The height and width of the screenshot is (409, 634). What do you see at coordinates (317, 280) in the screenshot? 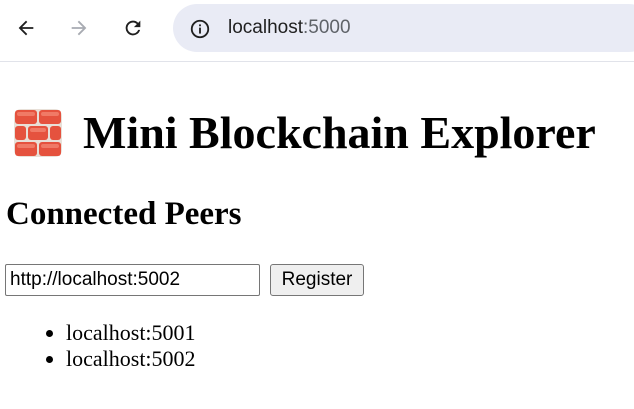
I see `register-button: Register` at bounding box center [317, 280].